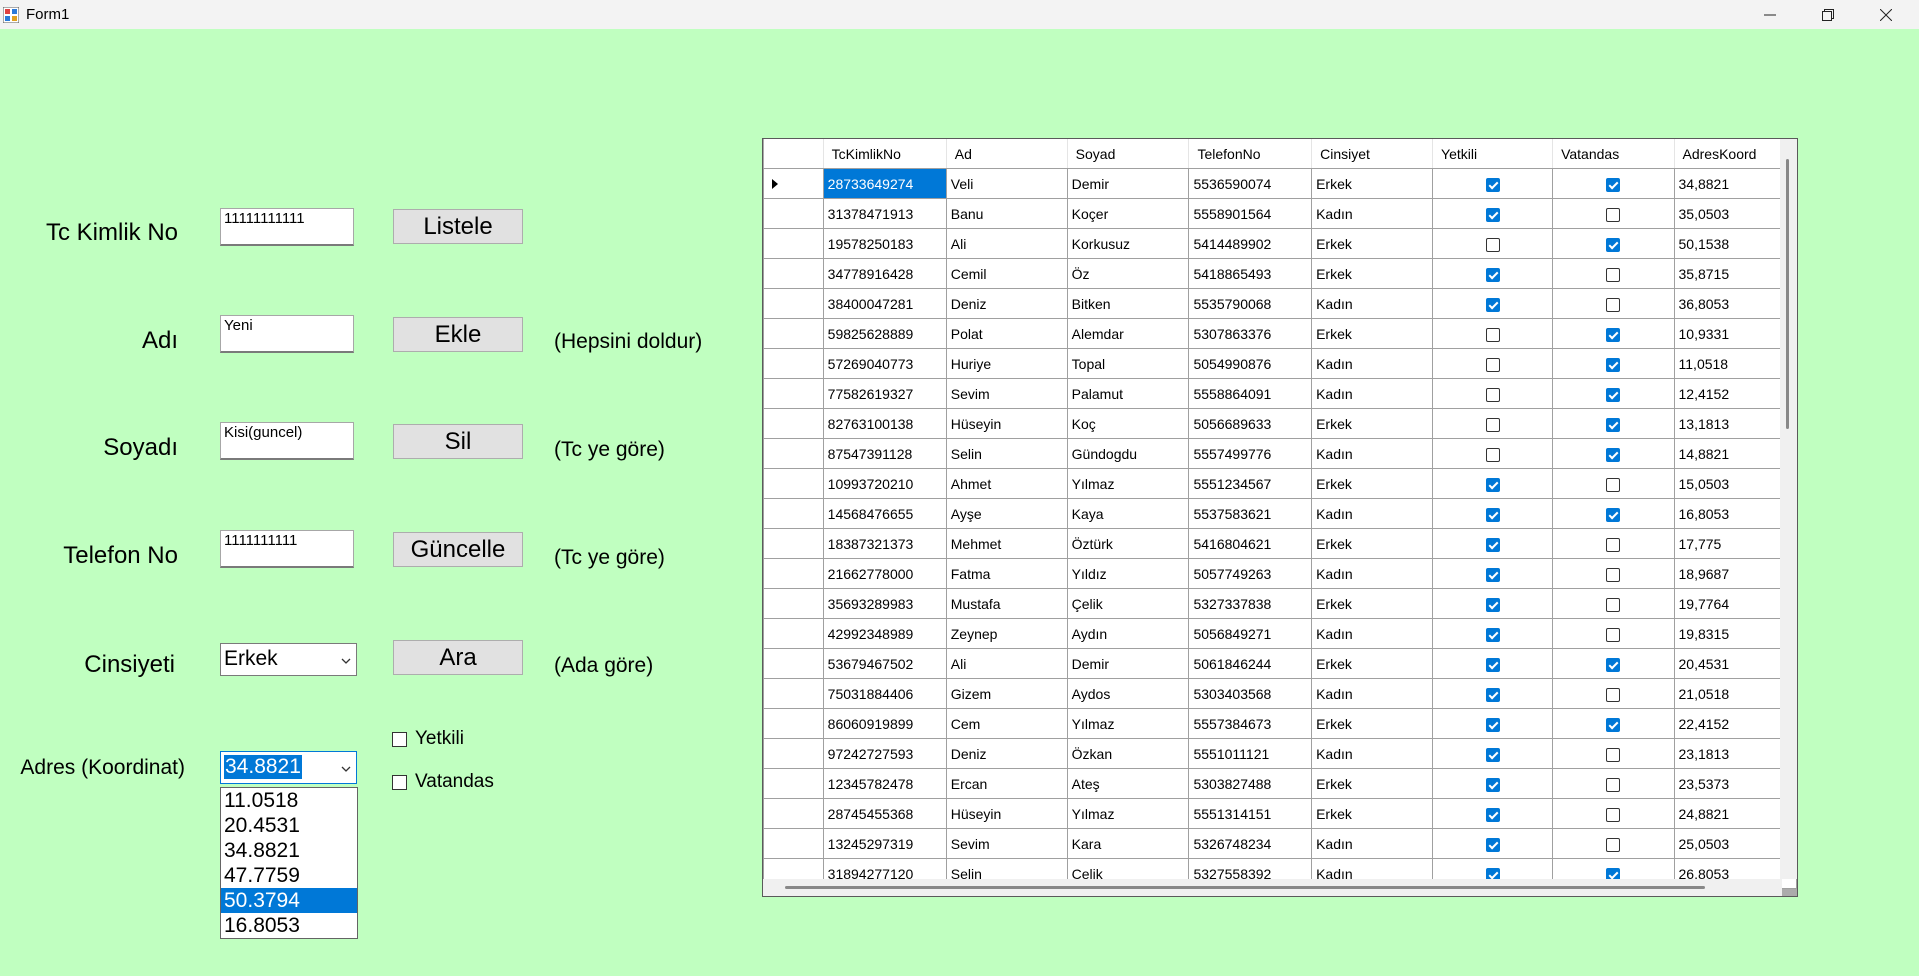 The image size is (1919, 976). I want to click on grid-cell: 35,0503, so click(1735, 213).